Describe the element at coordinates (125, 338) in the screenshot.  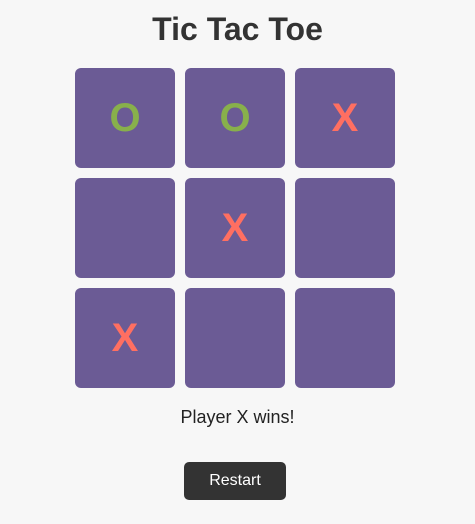
I see `board-cell-7: X` at that location.